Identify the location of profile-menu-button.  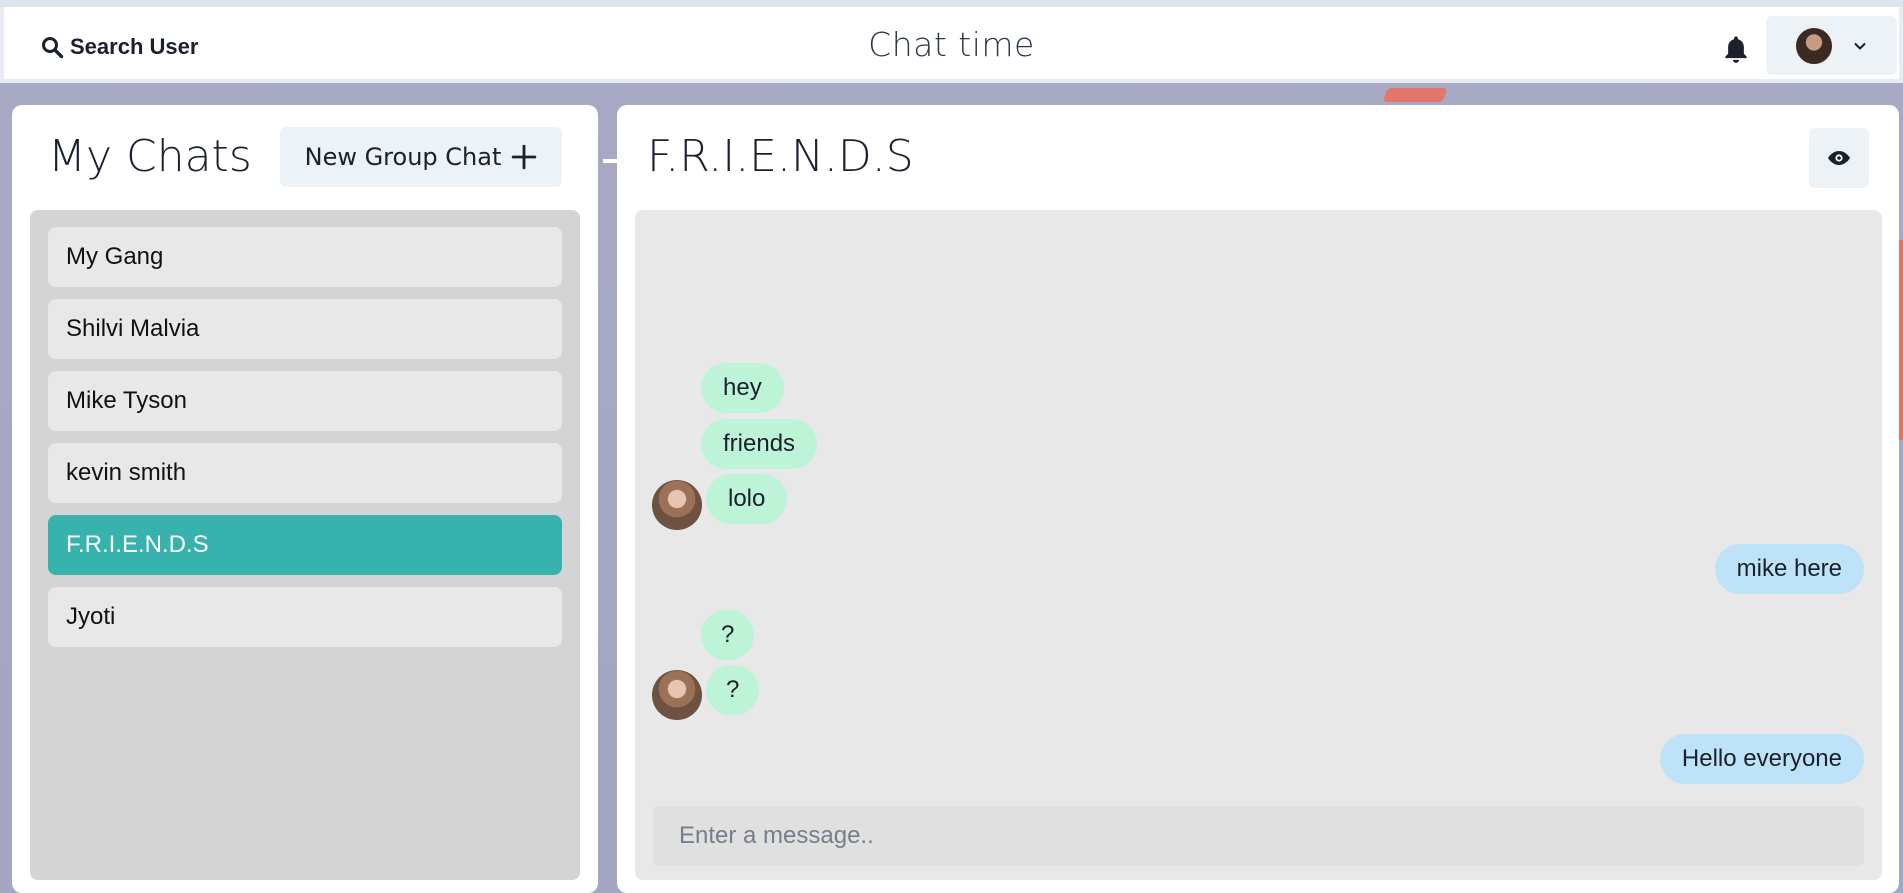
(1831, 45).